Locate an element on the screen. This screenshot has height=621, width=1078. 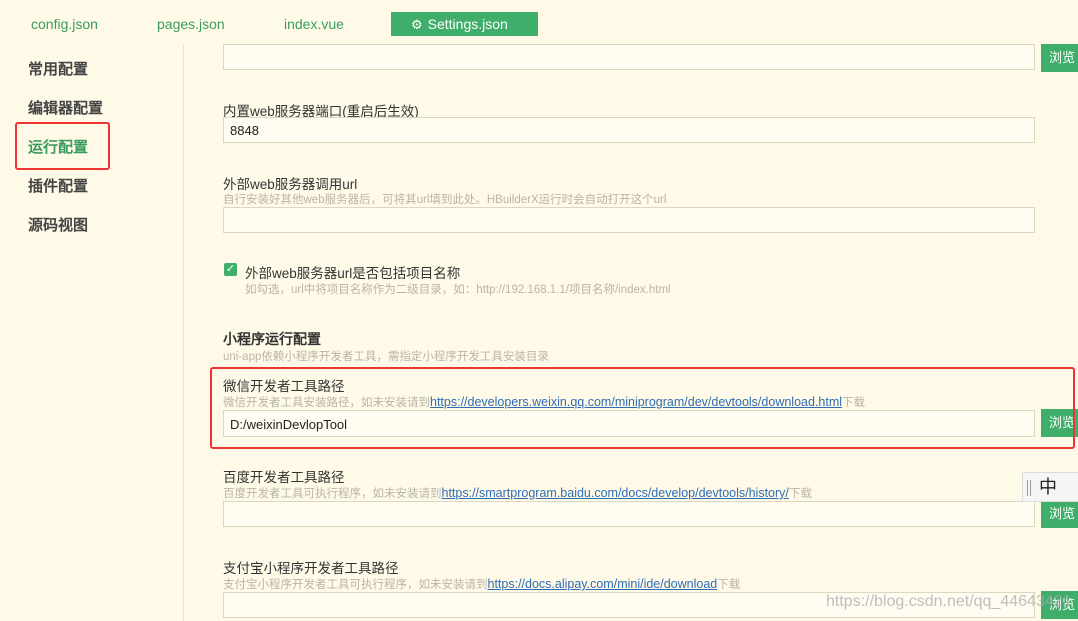
watermark: https://blog.csdn.net/qq_44643421 is located at coordinates (949, 601).